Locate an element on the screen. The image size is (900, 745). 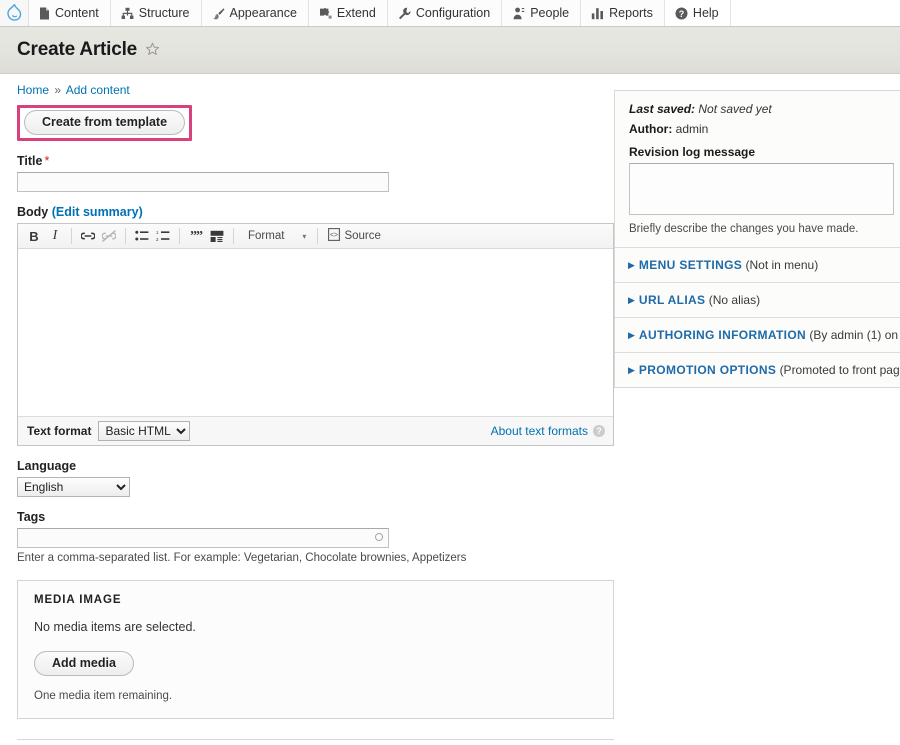
edit-summary-link: (Edit summary) is located at coordinates (97, 212).